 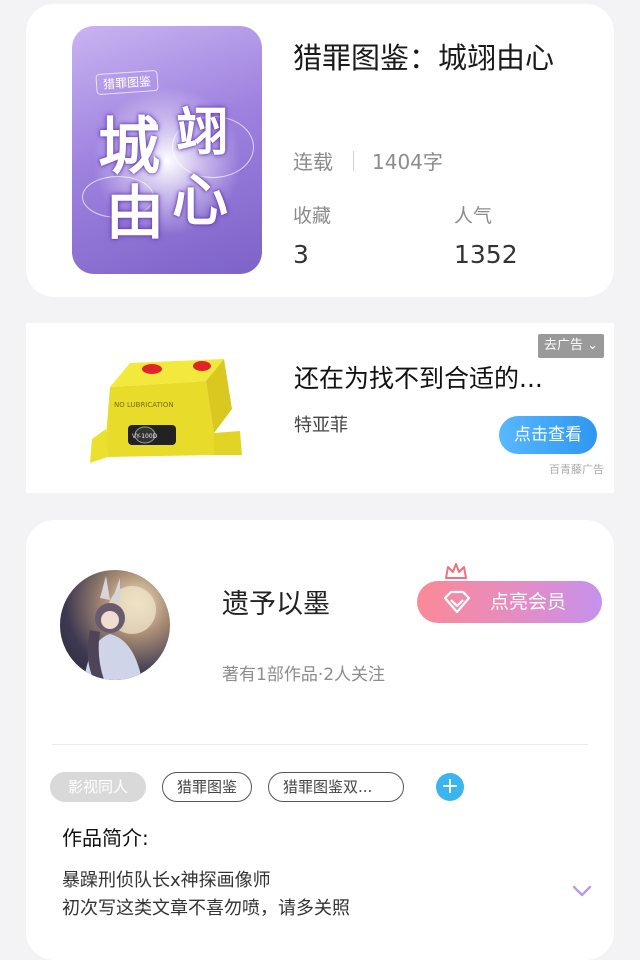 I want to click on ad-product-image: NO LUBRICATION VY-100D, so click(x=166, y=411).